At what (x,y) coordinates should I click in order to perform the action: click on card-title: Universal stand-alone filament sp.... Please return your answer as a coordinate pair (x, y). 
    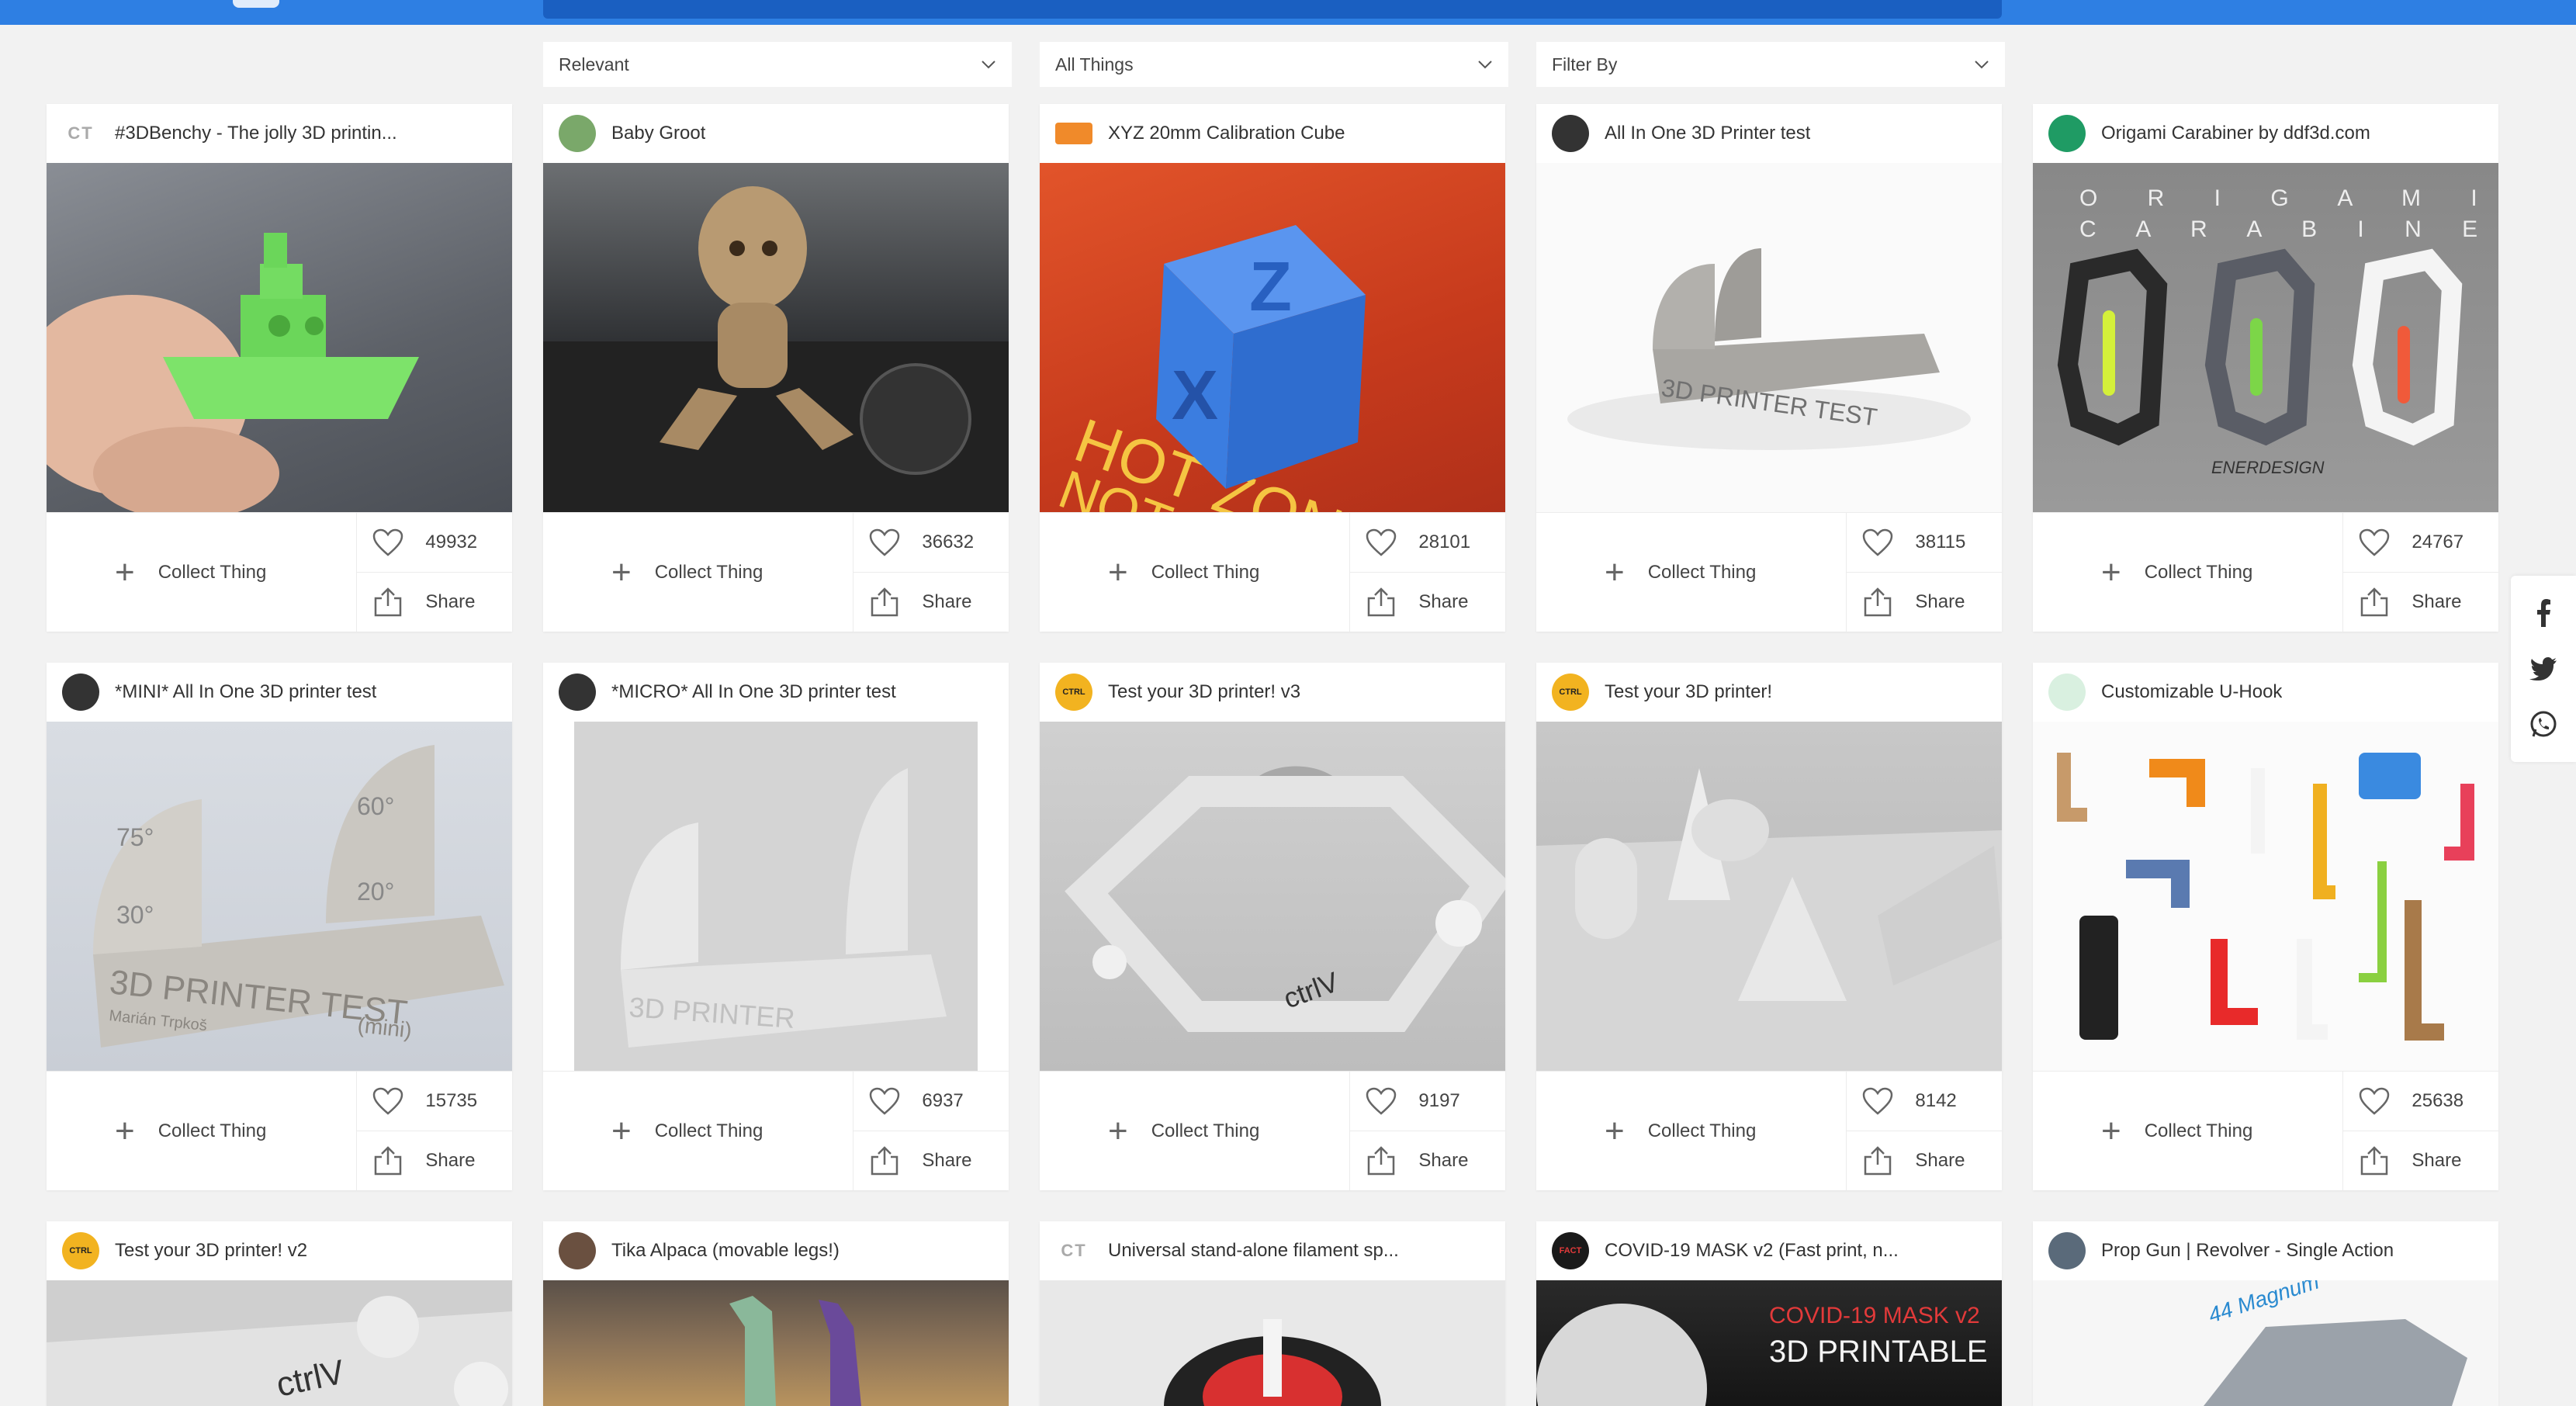
    Looking at the image, I should click on (1253, 1251).